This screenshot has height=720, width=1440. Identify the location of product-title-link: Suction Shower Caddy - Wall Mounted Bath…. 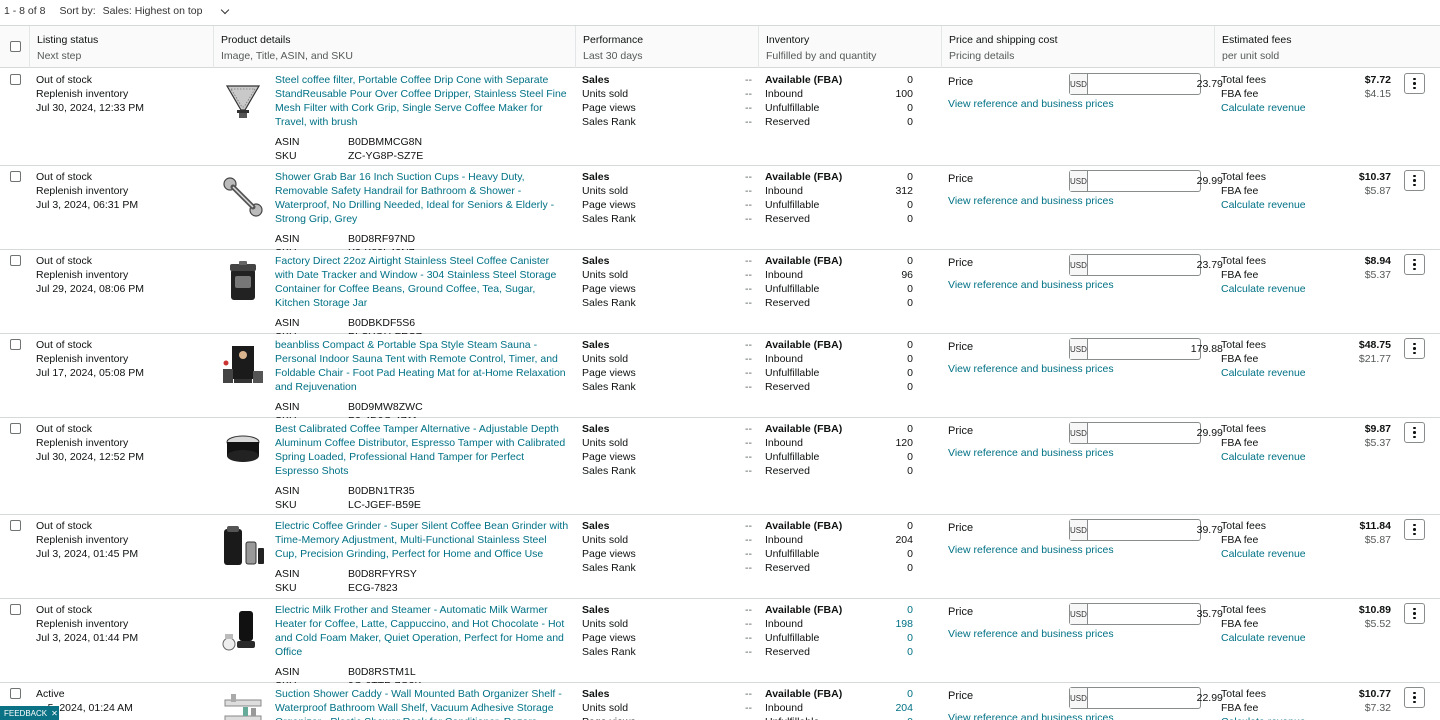
(422, 703).